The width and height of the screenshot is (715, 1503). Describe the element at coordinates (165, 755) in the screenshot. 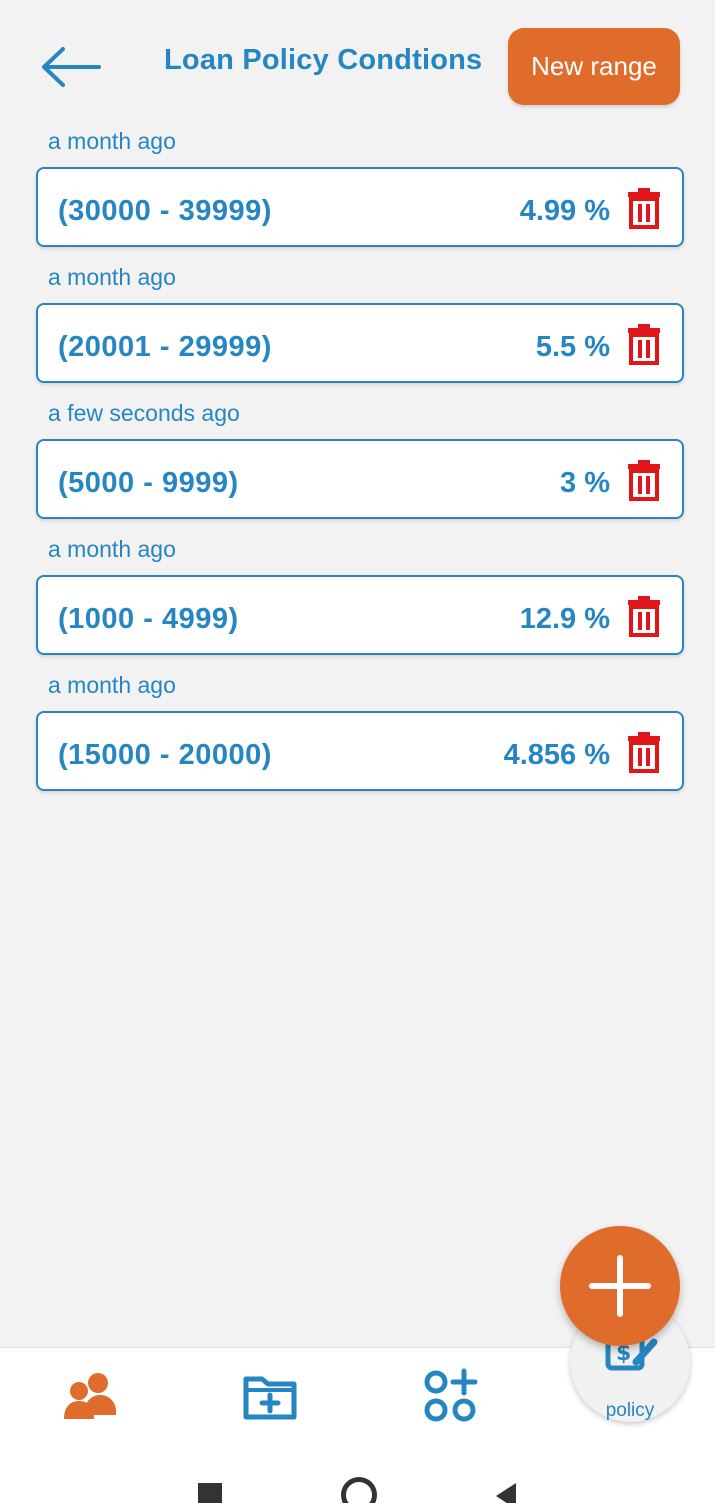

I see `range-label: (15000 - 20000)` at that location.